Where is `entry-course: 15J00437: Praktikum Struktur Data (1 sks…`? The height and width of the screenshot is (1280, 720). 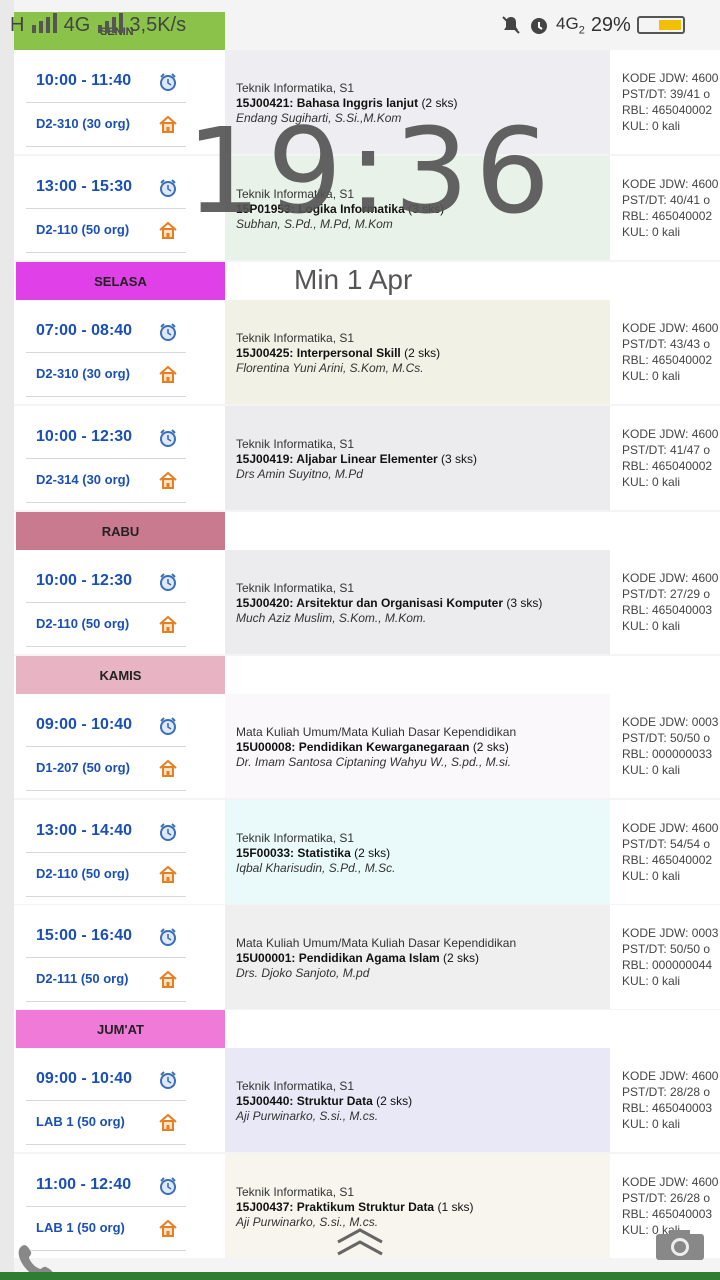 entry-course: 15J00437: Praktikum Struktur Data (1 sks… is located at coordinates (354, 1207).